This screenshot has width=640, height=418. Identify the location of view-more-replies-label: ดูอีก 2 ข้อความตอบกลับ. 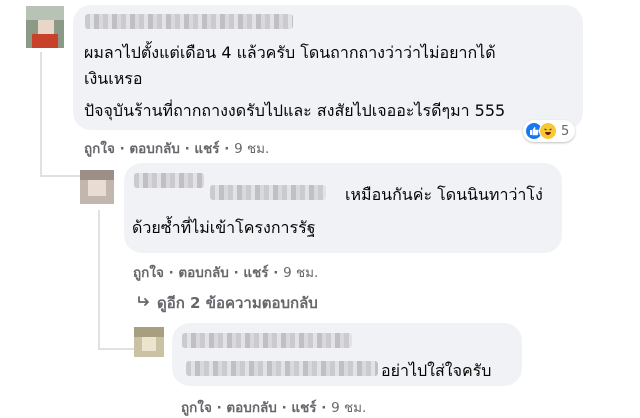
(237, 303).